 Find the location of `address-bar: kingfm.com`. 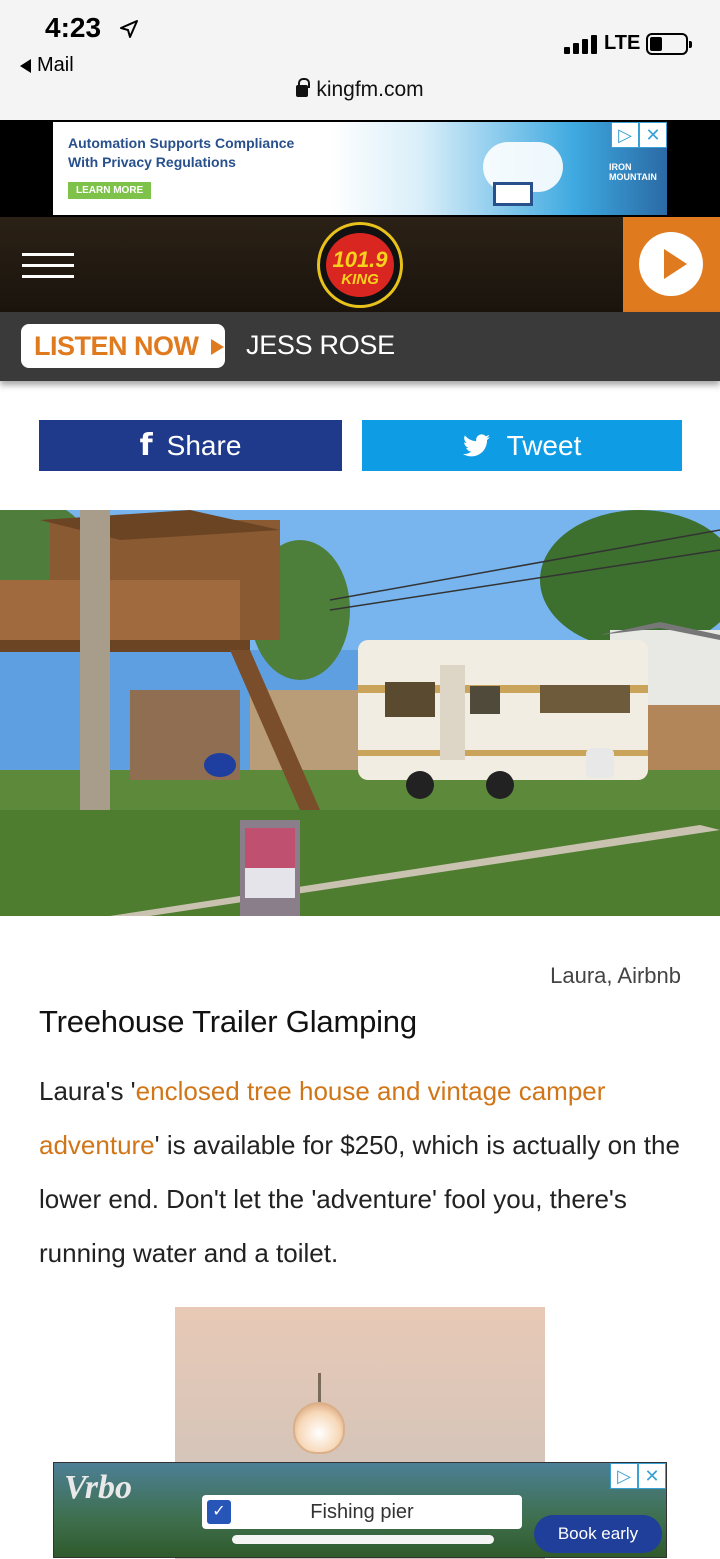

address-bar: kingfm.com is located at coordinates (360, 90).